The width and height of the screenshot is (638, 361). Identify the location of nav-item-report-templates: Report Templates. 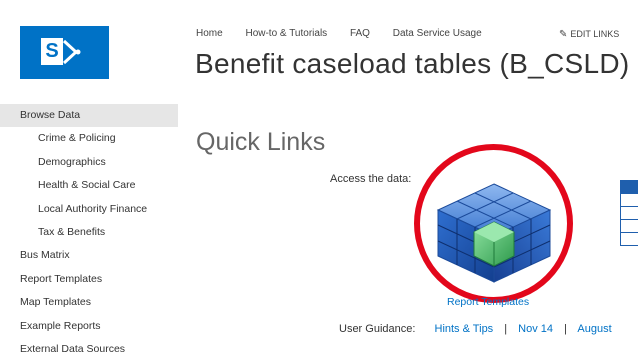
(89, 279).